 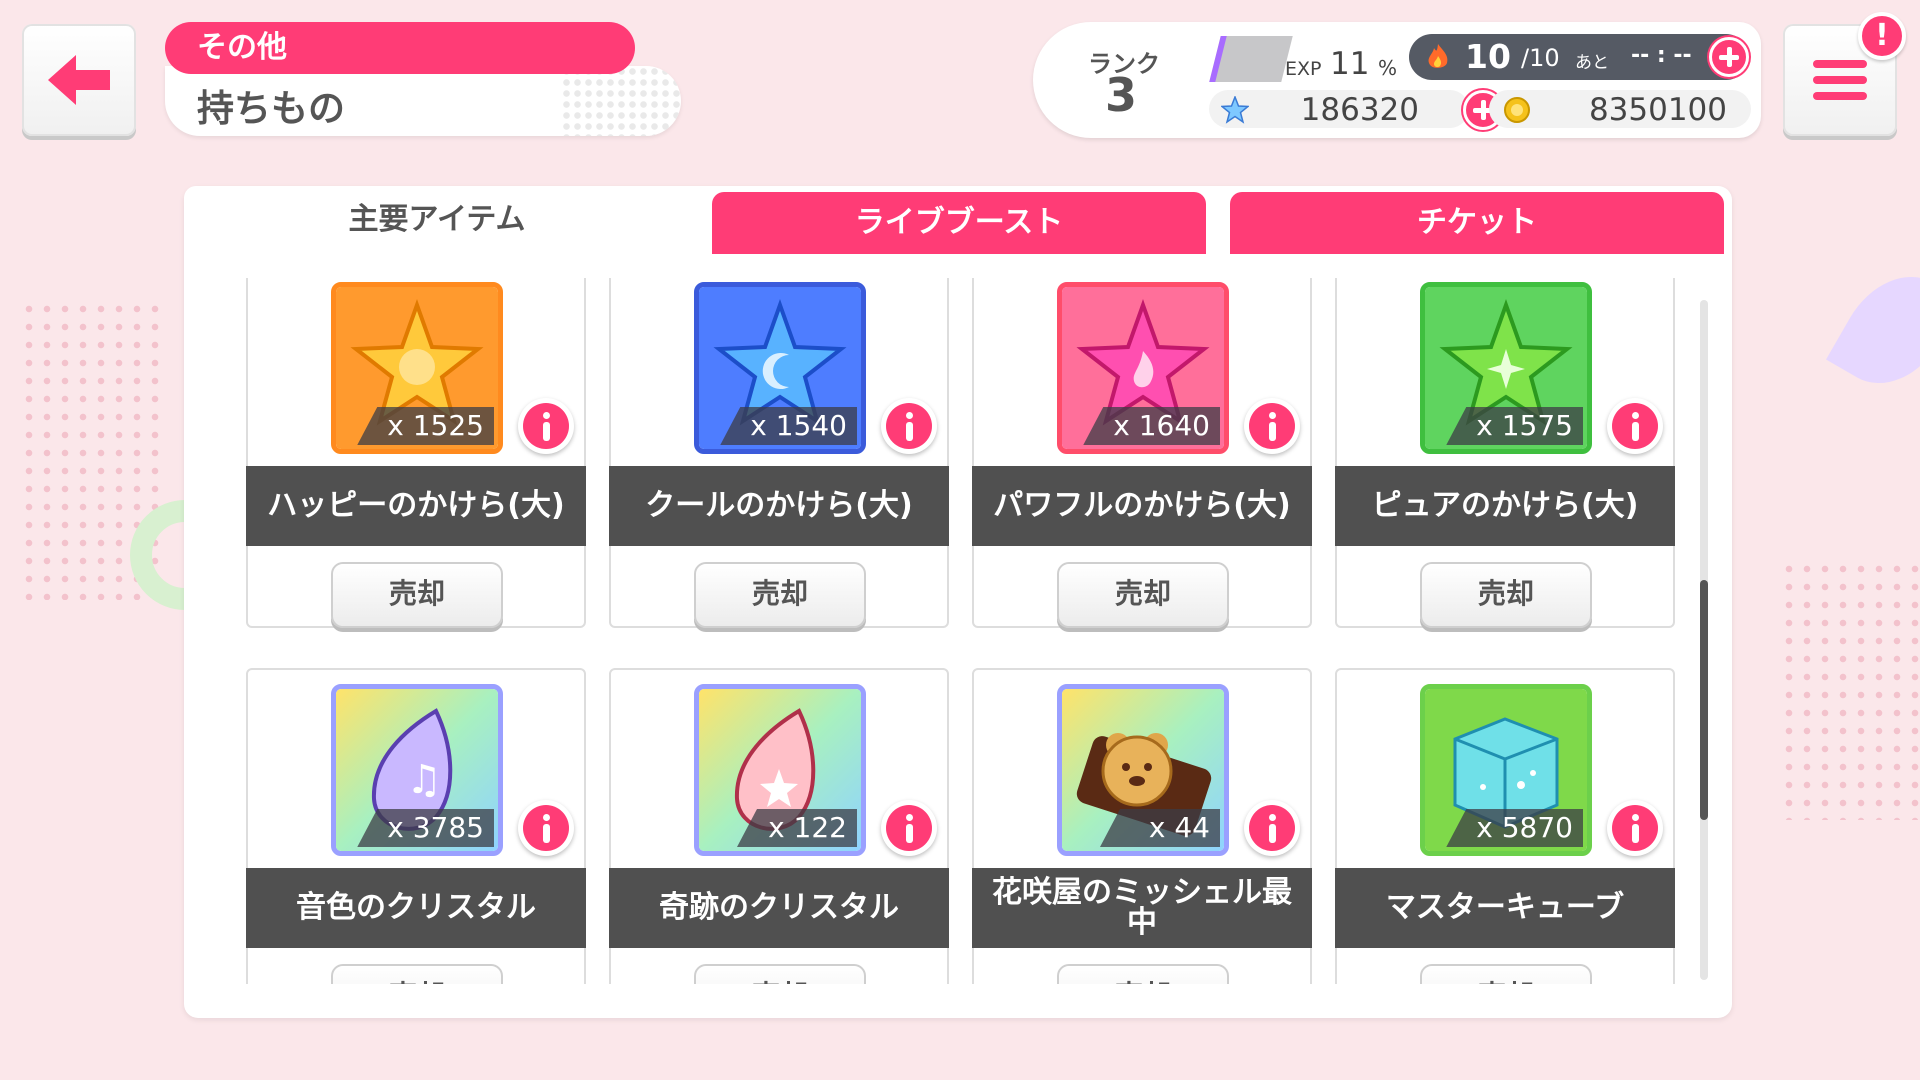 What do you see at coordinates (1506, 770) in the screenshot?
I see `item-icon-frame: x 5870` at bounding box center [1506, 770].